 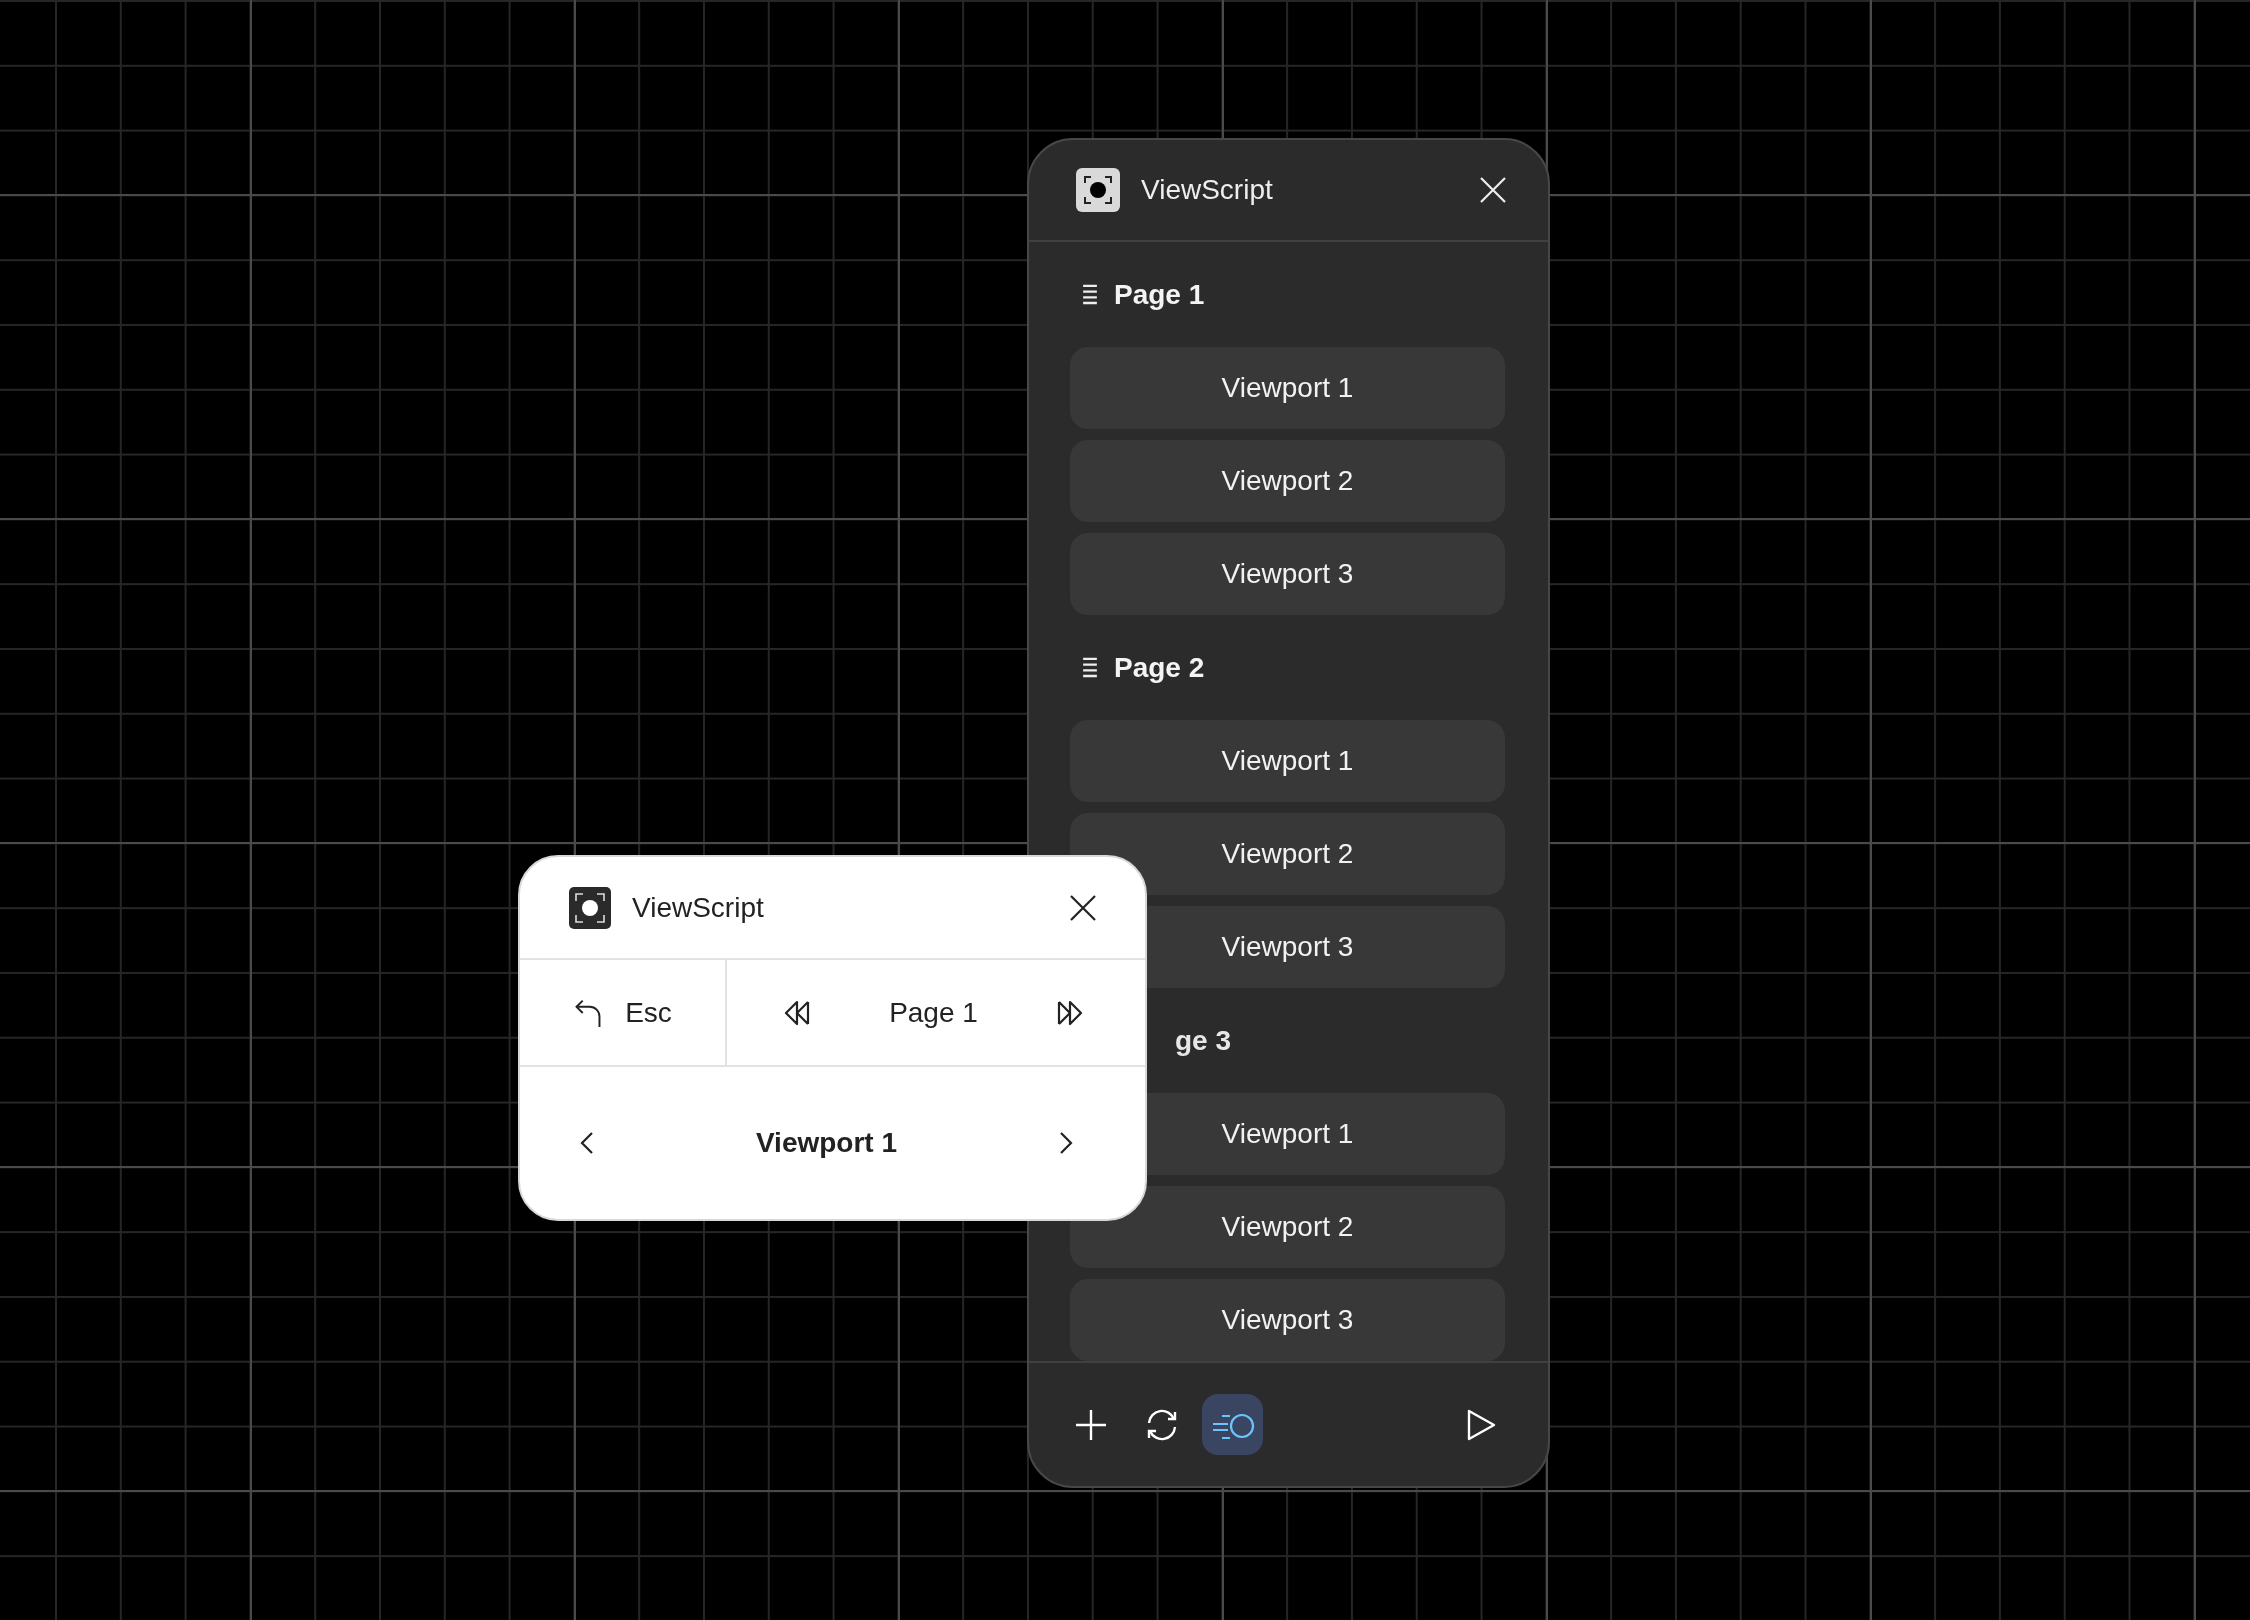 I want to click on chevron-right-icon, so click(x=1066, y=1143).